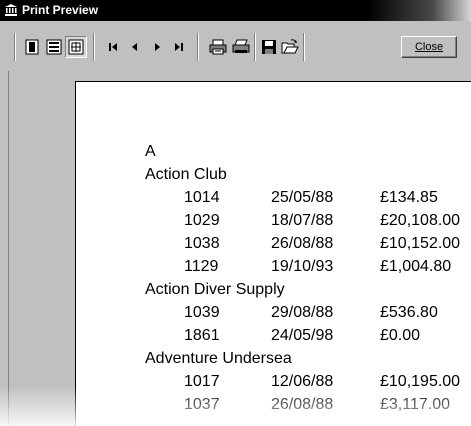 This screenshot has width=471, height=426. I want to click on print-icon, so click(241, 46).